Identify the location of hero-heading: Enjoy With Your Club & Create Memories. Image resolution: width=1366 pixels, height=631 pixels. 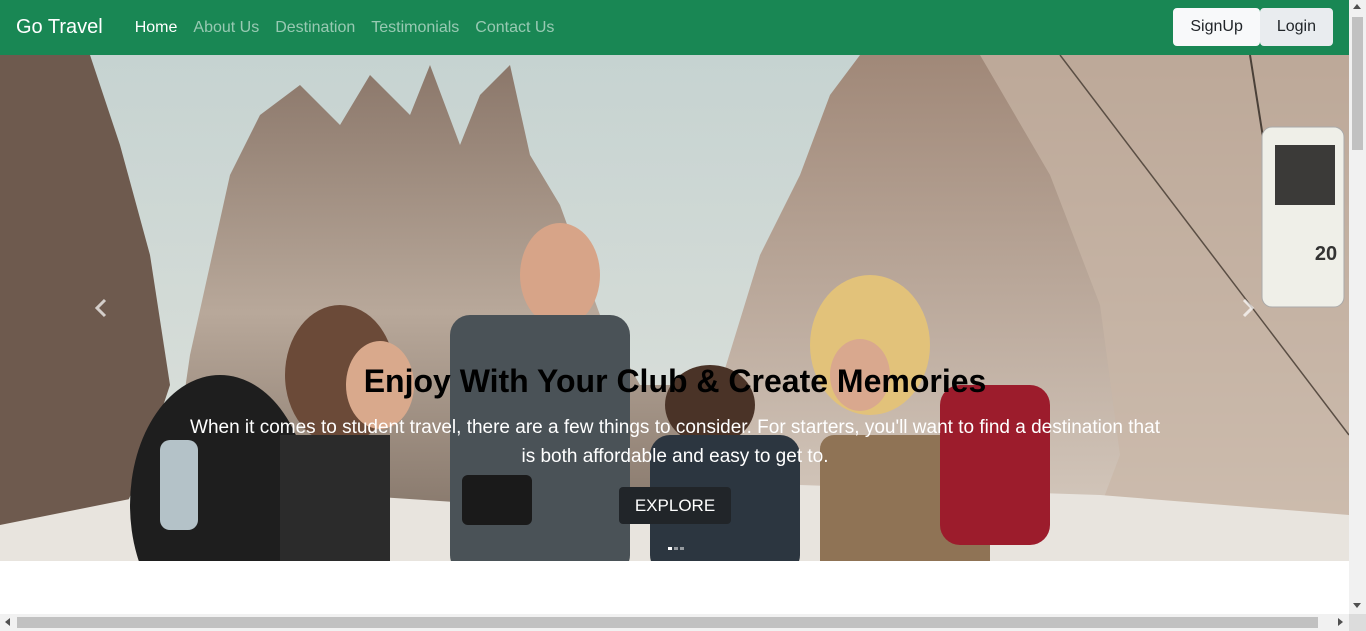
(675, 381).